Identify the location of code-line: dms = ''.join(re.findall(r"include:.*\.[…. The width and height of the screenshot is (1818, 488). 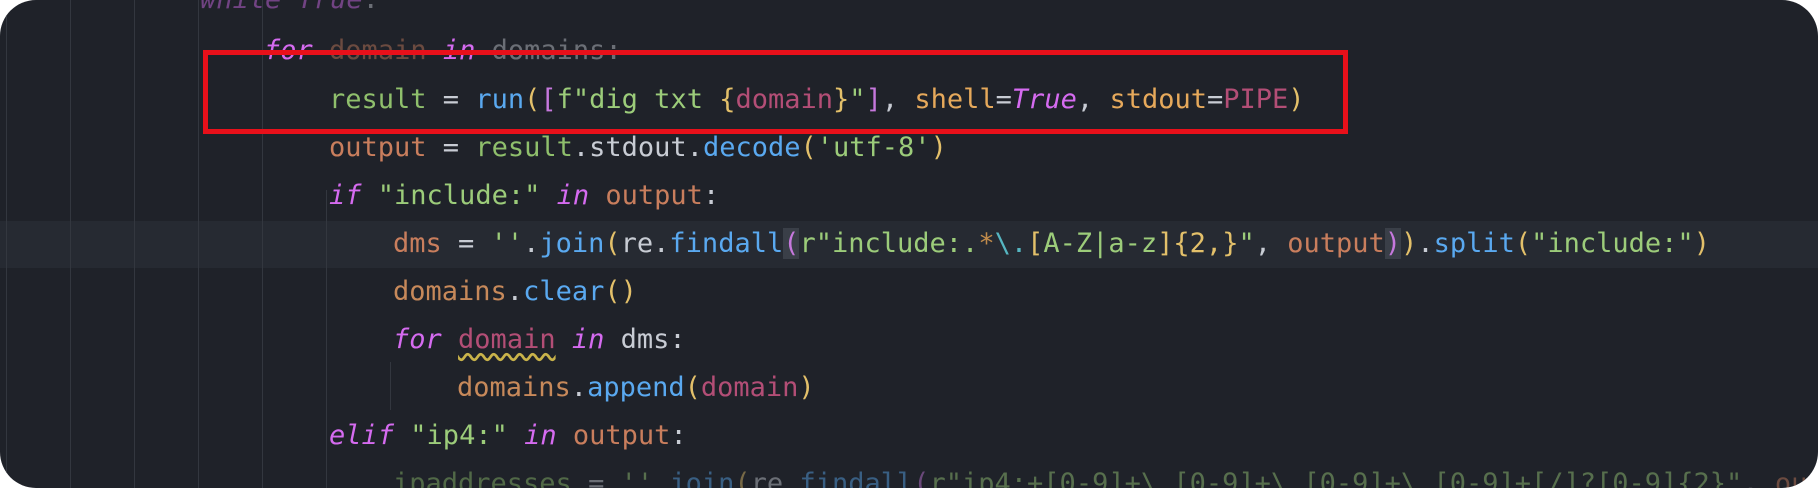
(1051, 244).